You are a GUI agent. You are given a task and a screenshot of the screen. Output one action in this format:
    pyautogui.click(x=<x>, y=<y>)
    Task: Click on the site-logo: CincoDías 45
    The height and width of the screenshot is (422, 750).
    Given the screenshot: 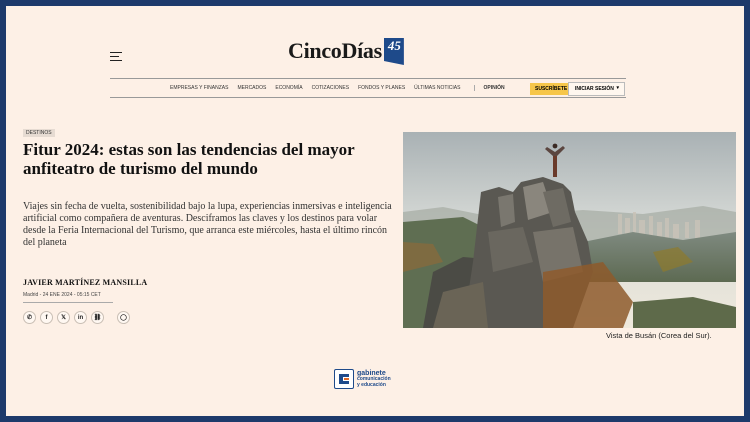 What is the action you would take?
    pyautogui.click(x=346, y=51)
    